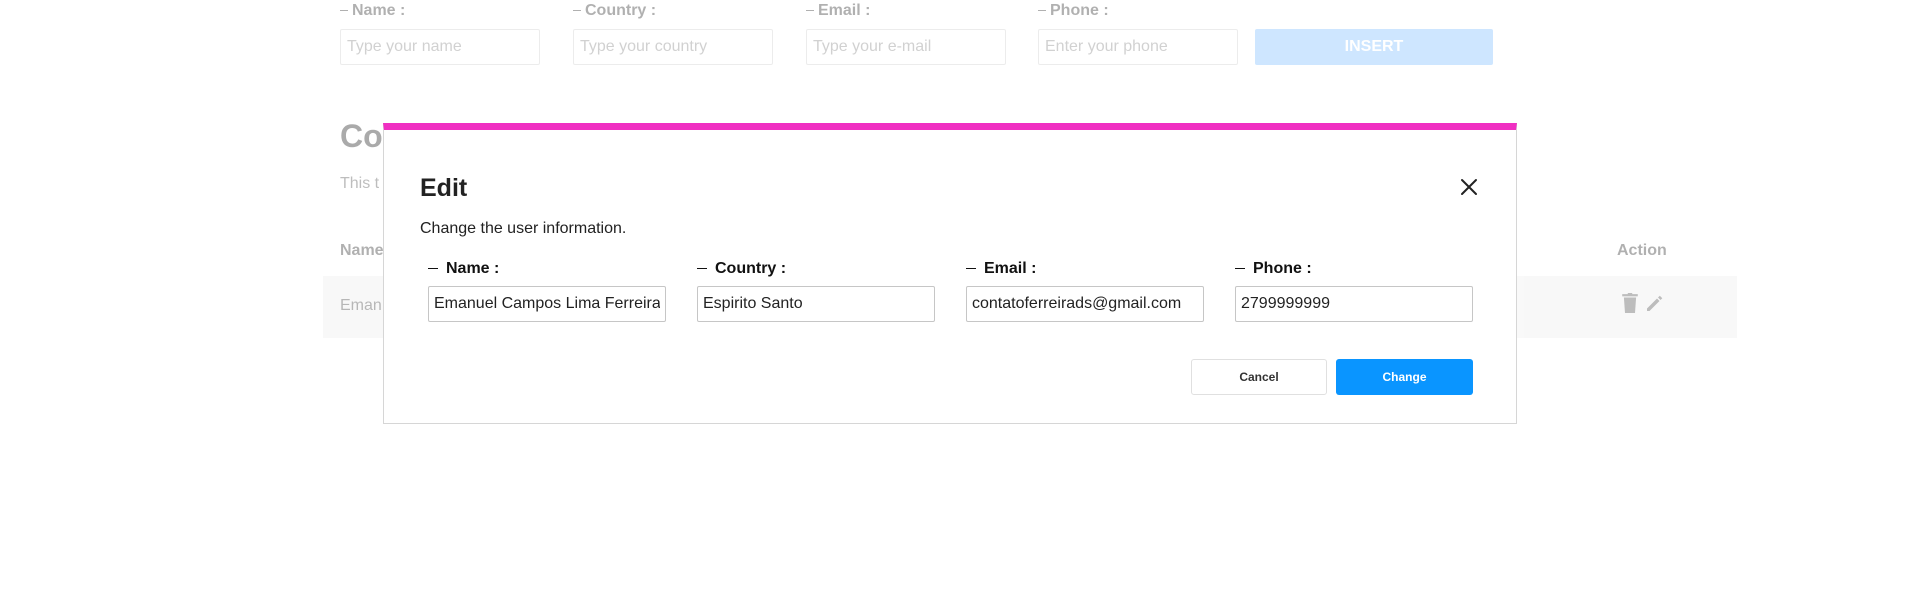  Describe the element at coordinates (440, 47) in the screenshot. I see `form-name-input` at that location.